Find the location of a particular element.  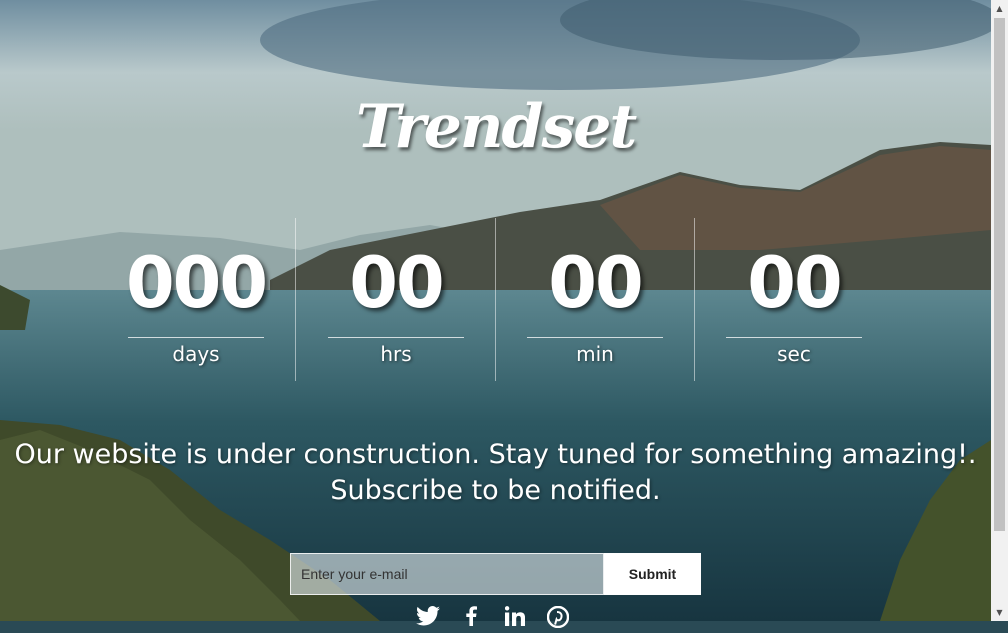

countdown-seconds: 00 sec is located at coordinates (794, 299).